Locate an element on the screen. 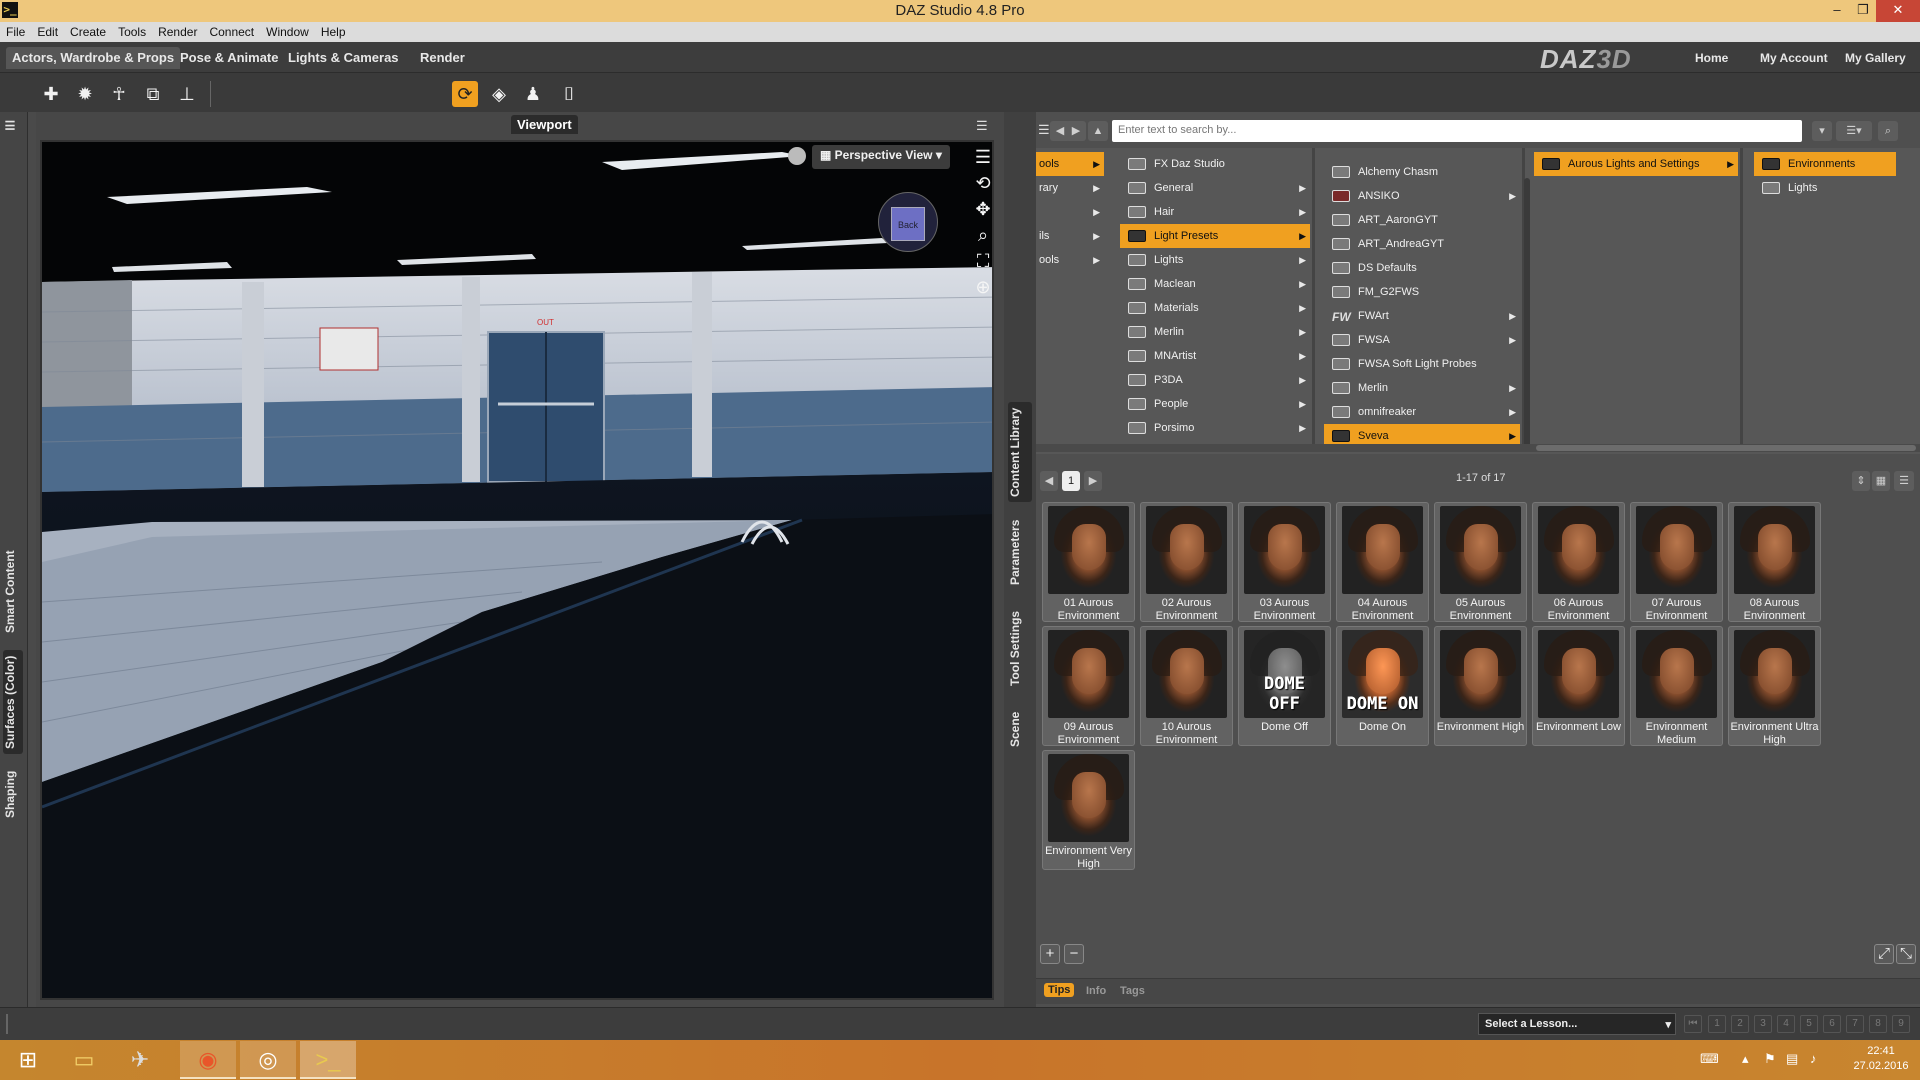 The image size is (1920, 1080). tab-scene: Scene is located at coordinates (1020, 729).